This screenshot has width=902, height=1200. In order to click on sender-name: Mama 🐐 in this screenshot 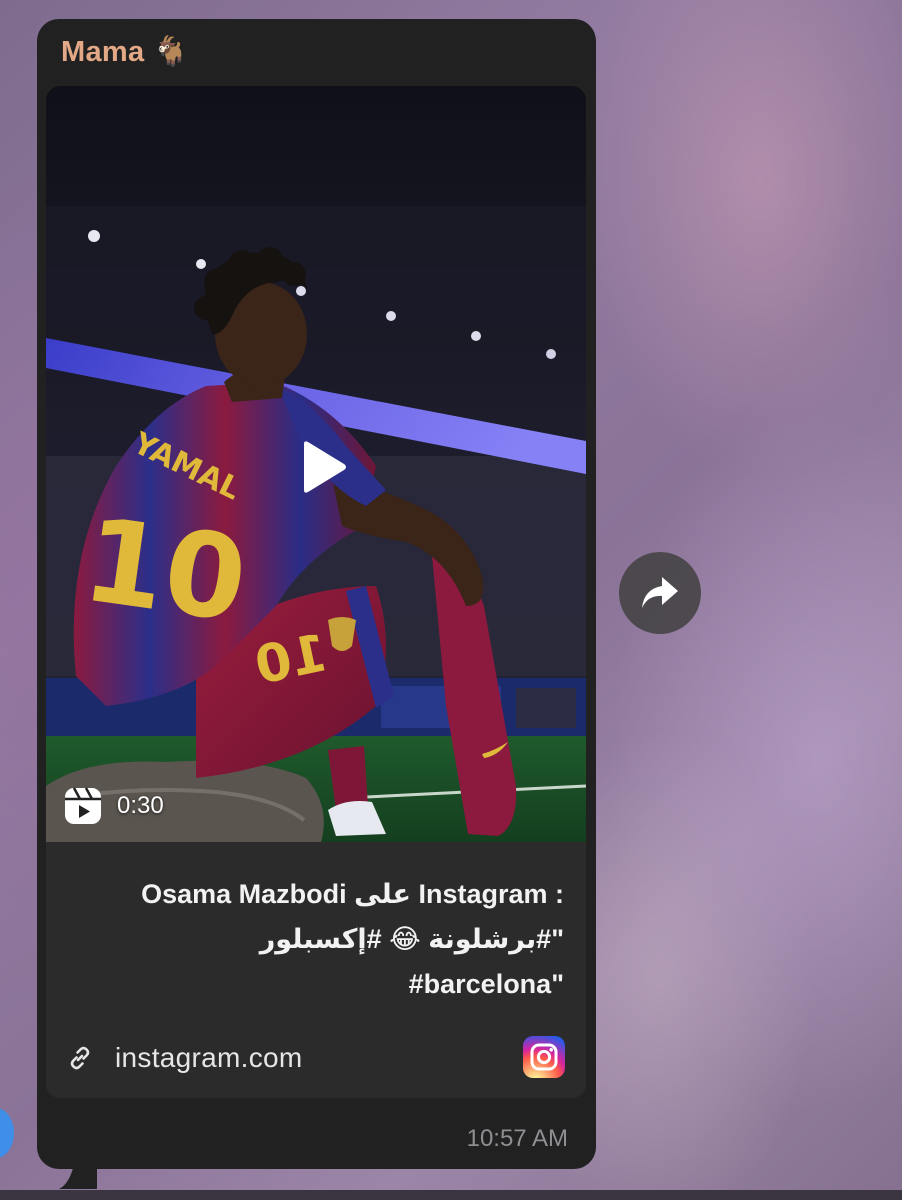, I will do `click(125, 52)`.